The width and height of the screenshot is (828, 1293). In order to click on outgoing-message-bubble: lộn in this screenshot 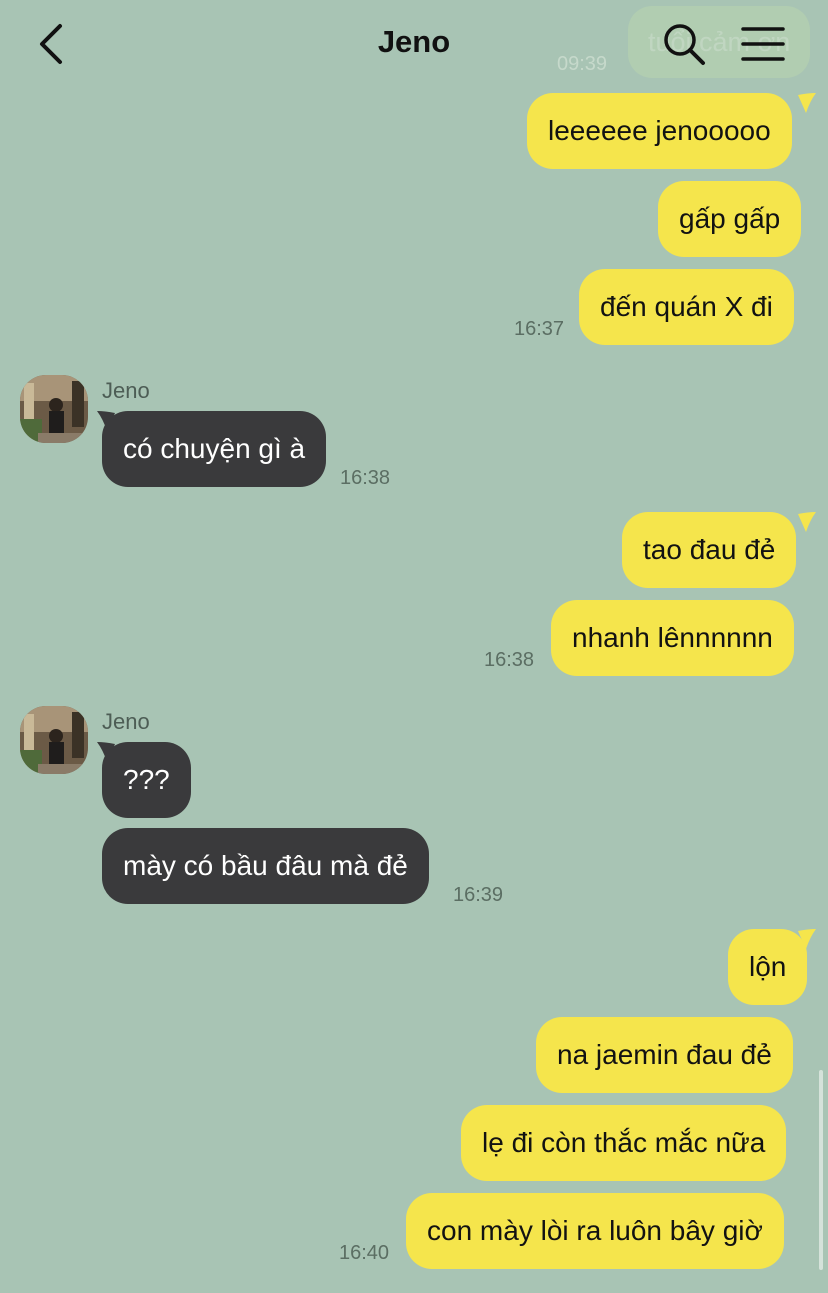, I will do `click(768, 967)`.